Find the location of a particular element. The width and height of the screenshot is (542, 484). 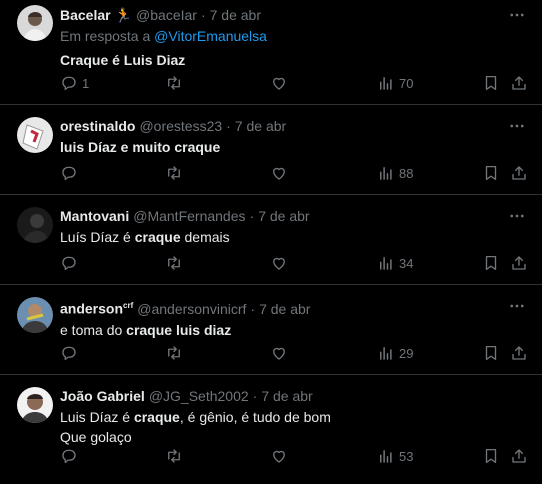

author-name: João Gabriel is located at coordinates (102, 396).